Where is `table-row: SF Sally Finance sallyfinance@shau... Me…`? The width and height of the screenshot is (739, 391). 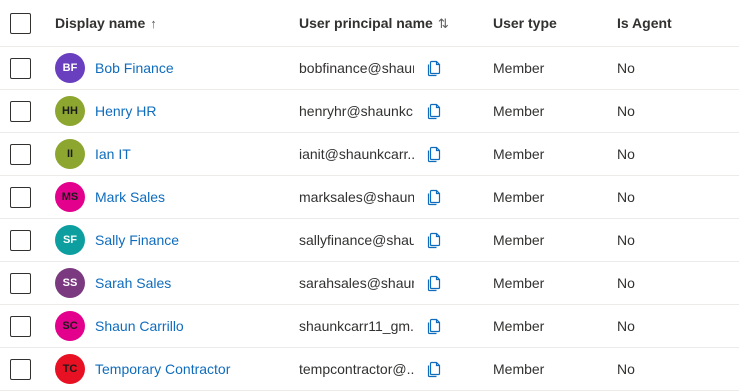
table-row: SF Sally Finance sallyfinance@shau... Me… is located at coordinates (369, 240).